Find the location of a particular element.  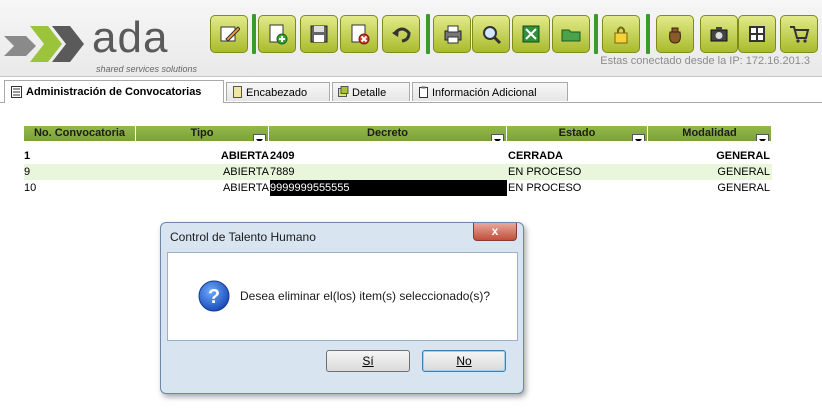

column-header-label: Decreto is located at coordinates (387, 133).